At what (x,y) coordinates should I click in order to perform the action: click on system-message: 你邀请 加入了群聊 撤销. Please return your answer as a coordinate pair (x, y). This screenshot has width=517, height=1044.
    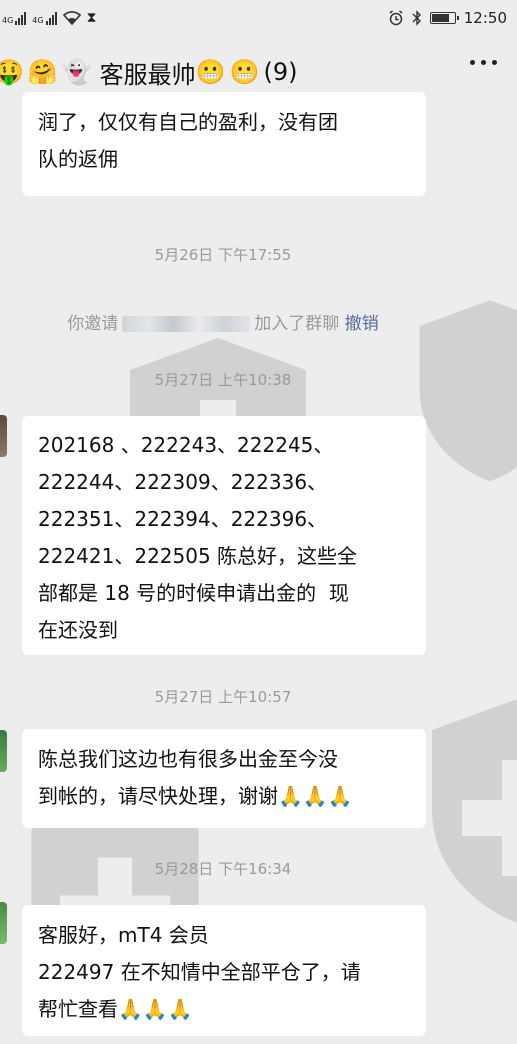
    Looking at the image, I should click on (223, 321).